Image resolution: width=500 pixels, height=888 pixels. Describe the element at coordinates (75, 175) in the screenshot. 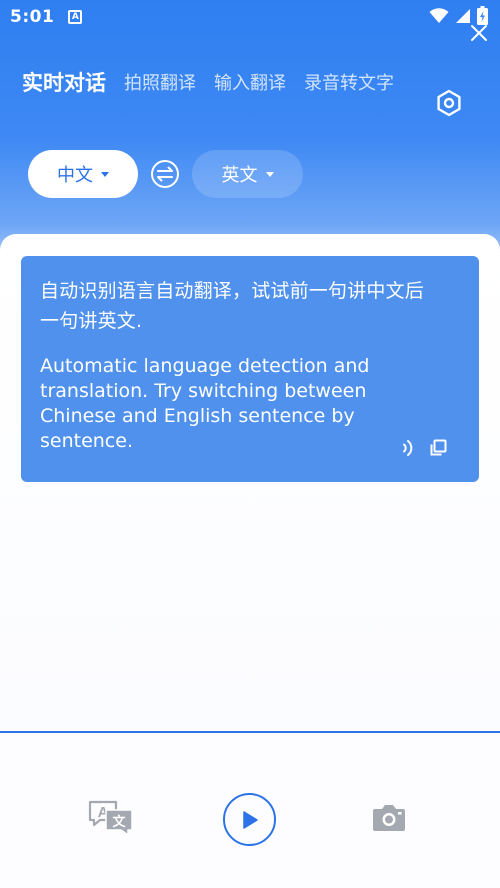

I see `source-language-label: 中文` at that location.